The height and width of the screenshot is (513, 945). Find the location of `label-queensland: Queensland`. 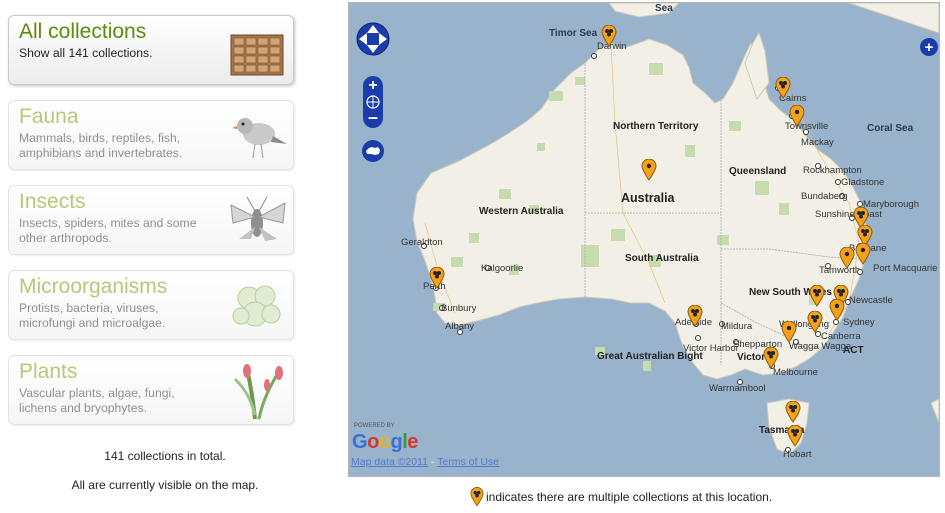

label-queensland: Queensland is located at coordinates (758, 171).